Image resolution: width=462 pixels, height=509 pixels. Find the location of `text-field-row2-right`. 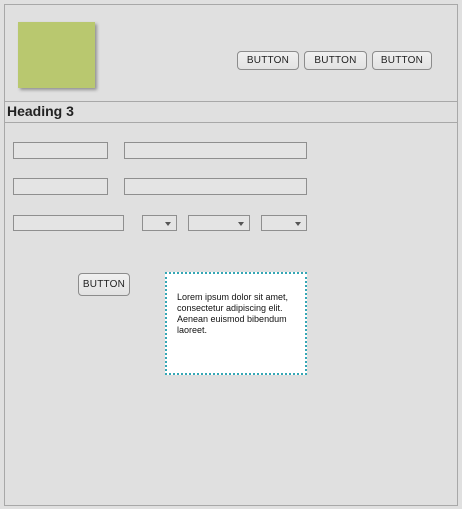

text-field-row2-right is located at coordinates (215, 186).